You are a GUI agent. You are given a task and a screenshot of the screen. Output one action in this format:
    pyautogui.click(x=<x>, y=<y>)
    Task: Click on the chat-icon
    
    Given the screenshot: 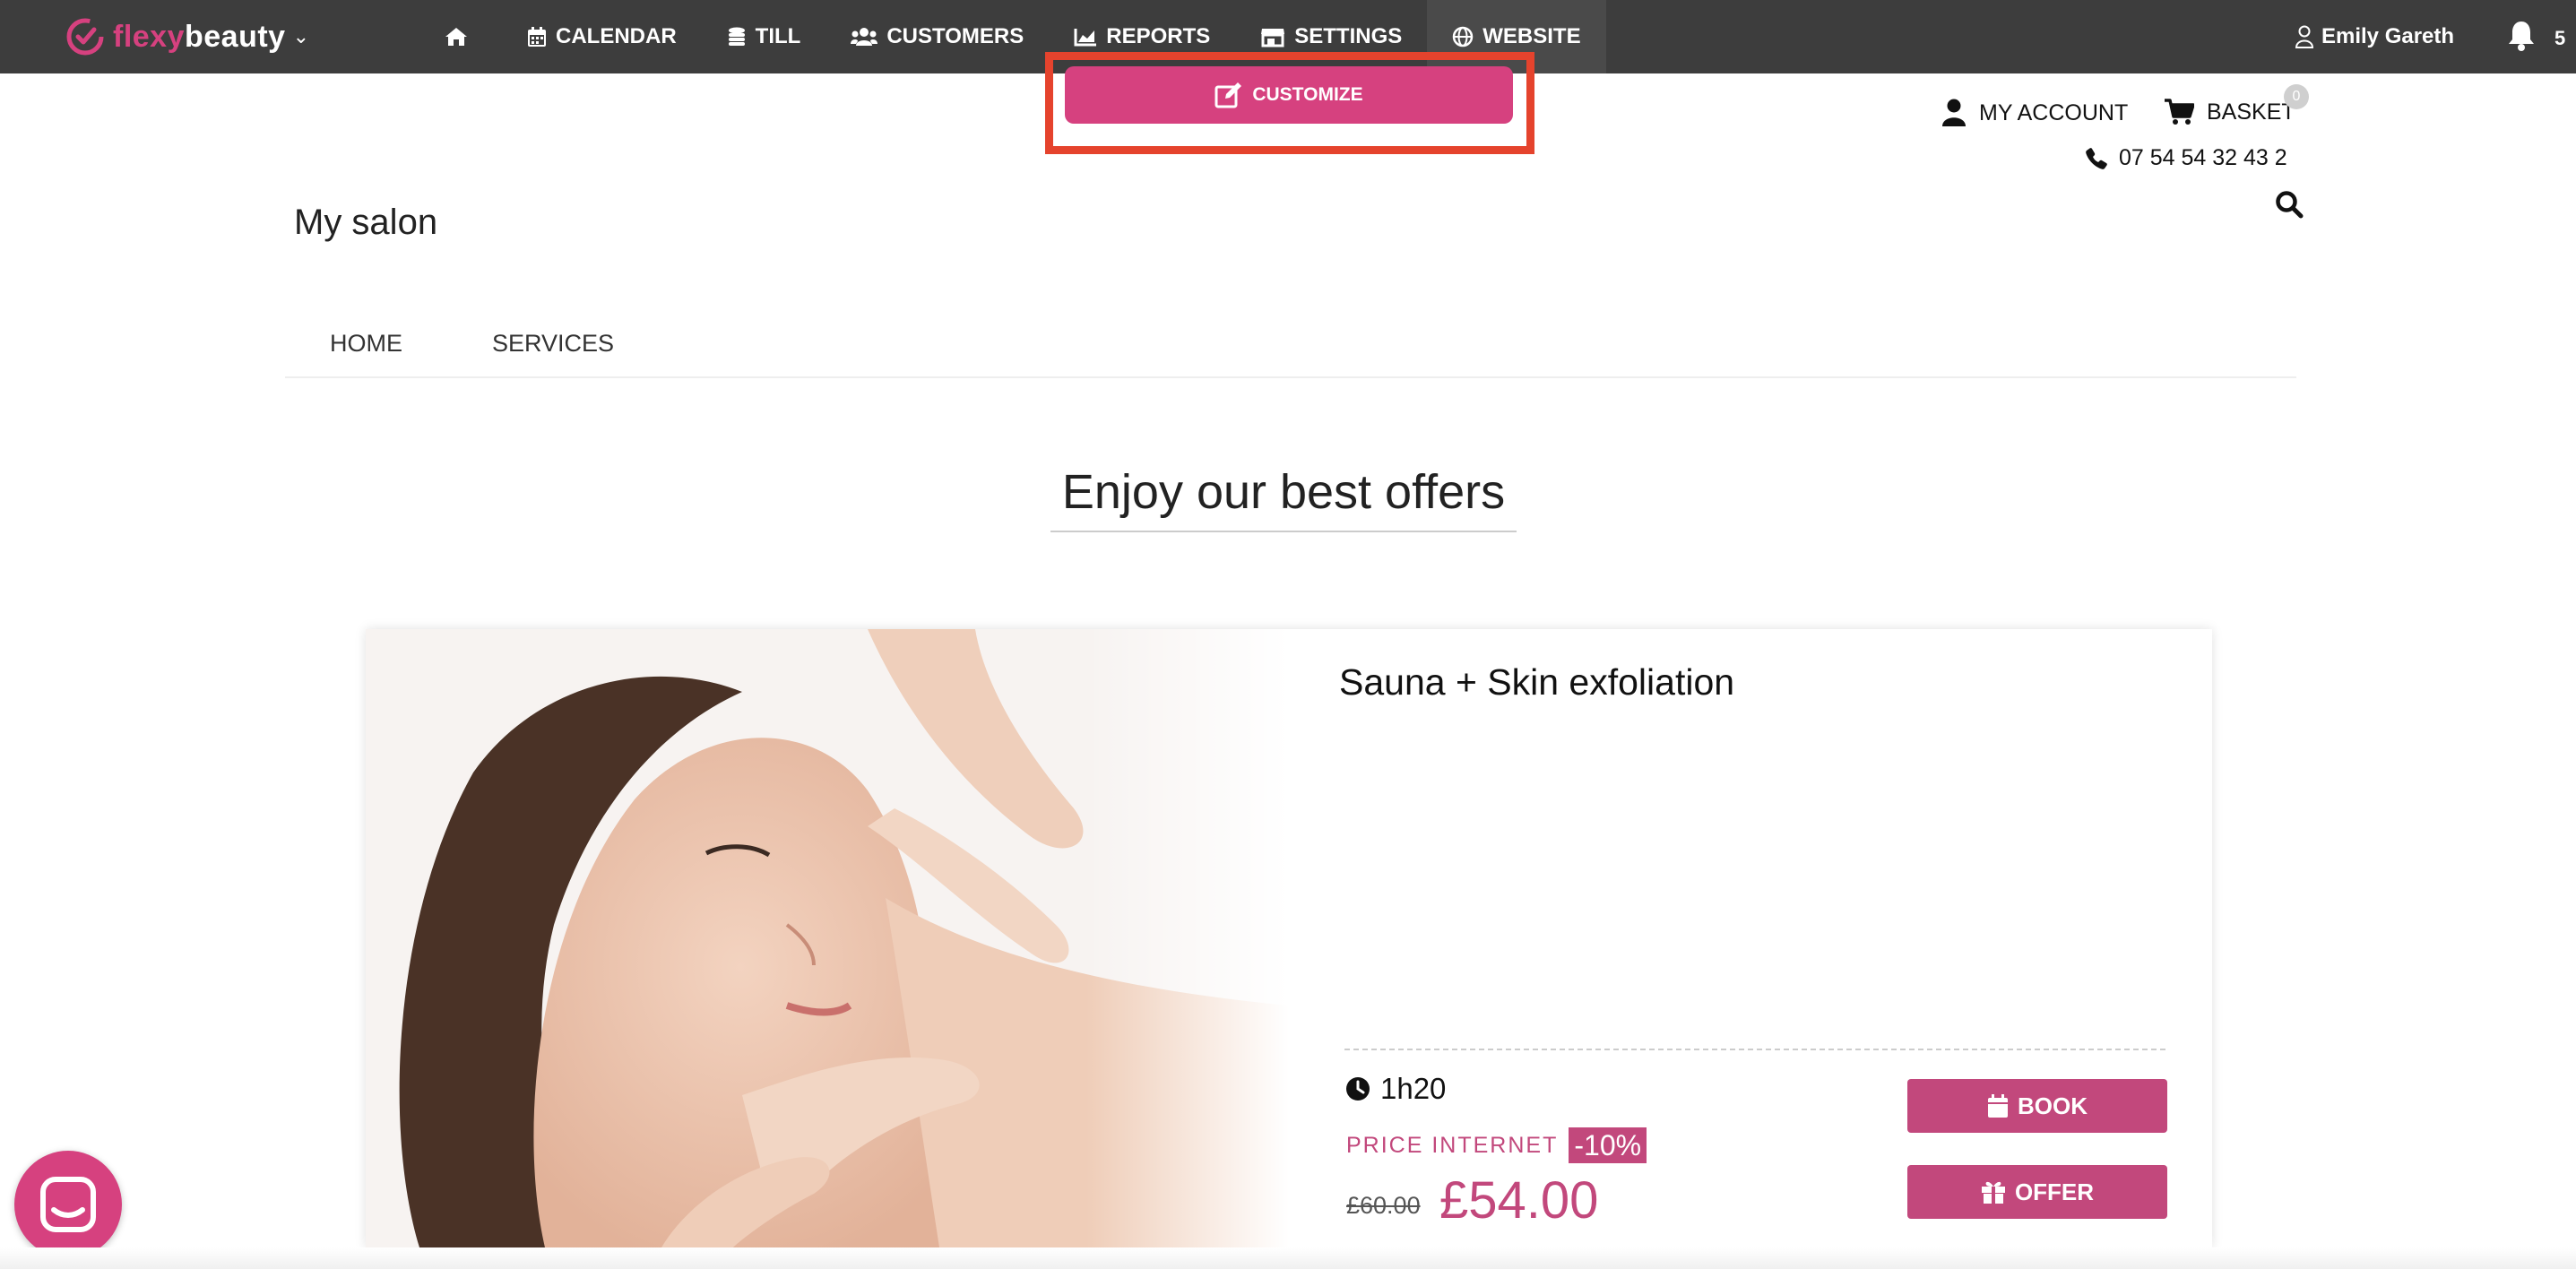 What is the action you would take?
    pyautogui.click(x=68, y=1205)
    